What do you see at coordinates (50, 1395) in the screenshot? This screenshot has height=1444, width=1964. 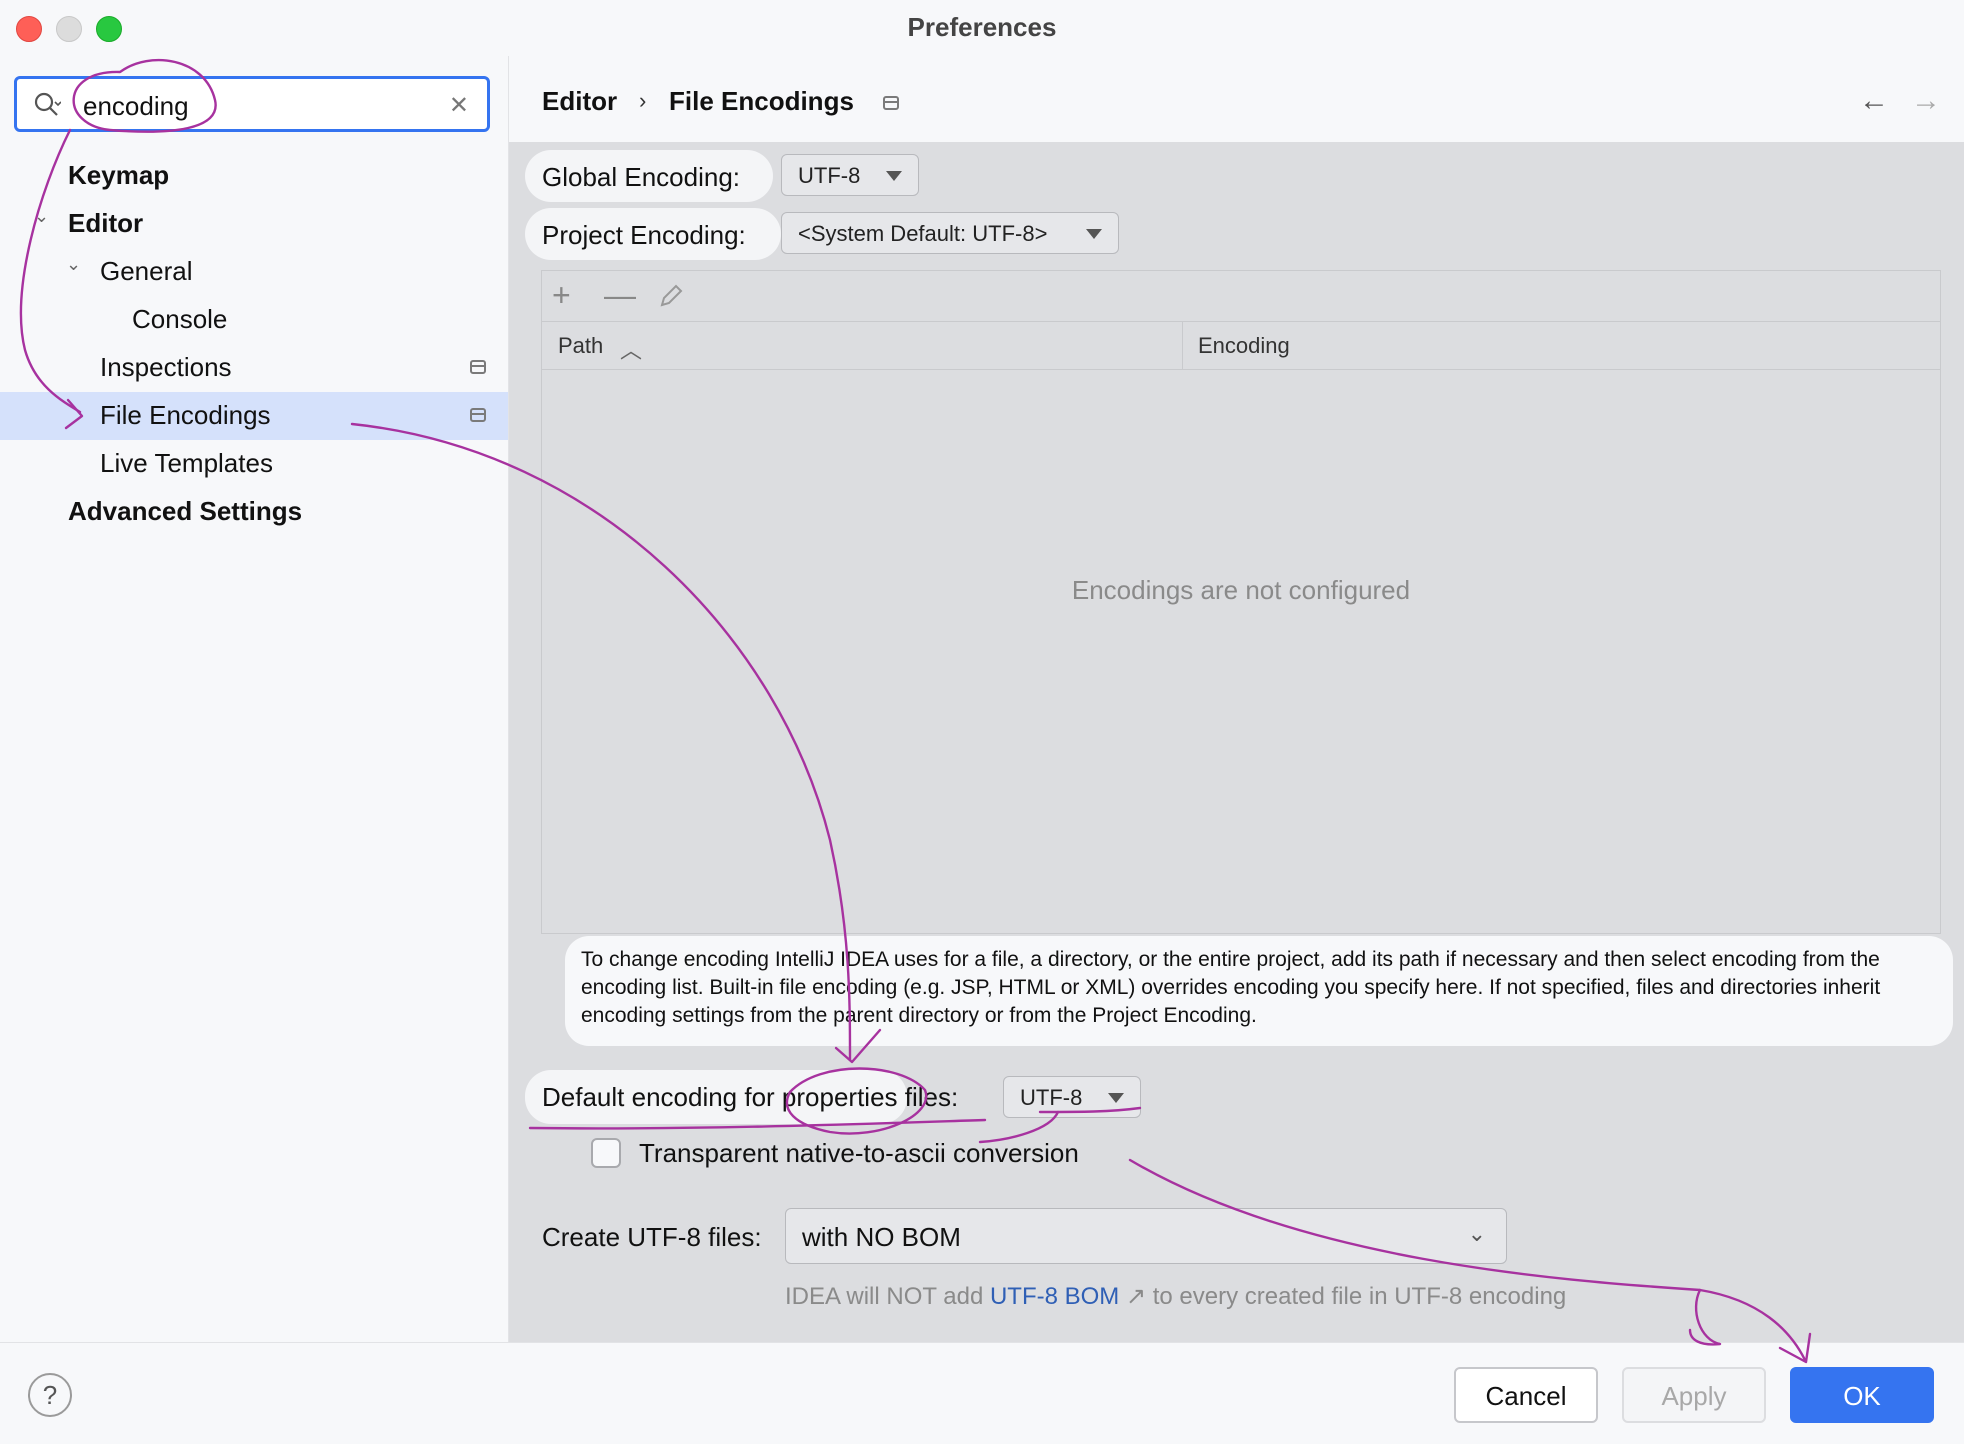 I see `help-icon: ?` at bounding box center [50, 1395].